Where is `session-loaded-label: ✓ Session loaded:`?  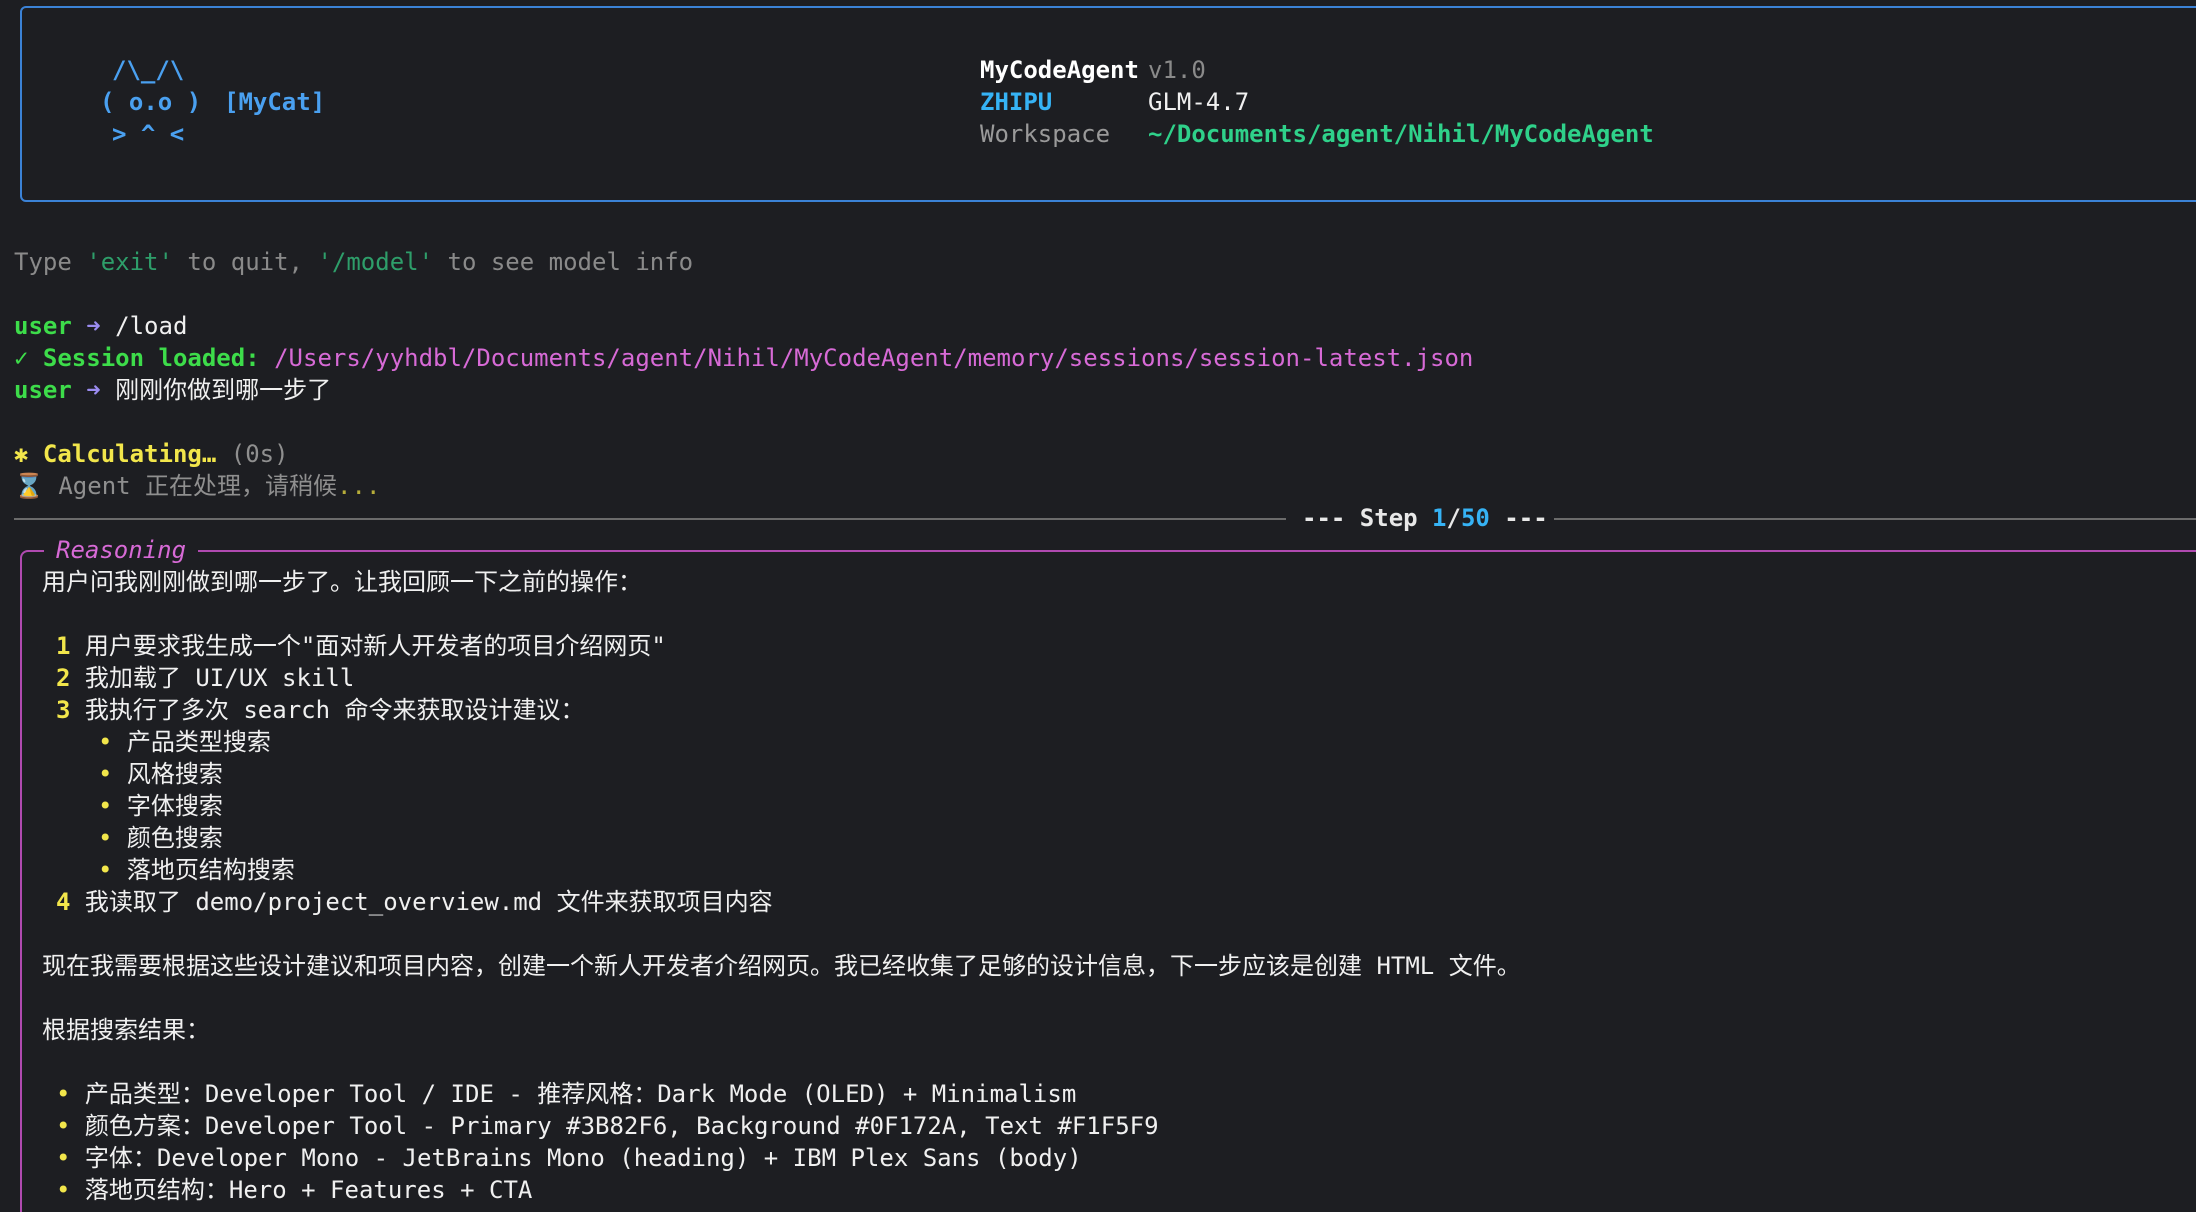
session-loaded-label: ✓ Session loaded: is located at coordinates (137, 358).